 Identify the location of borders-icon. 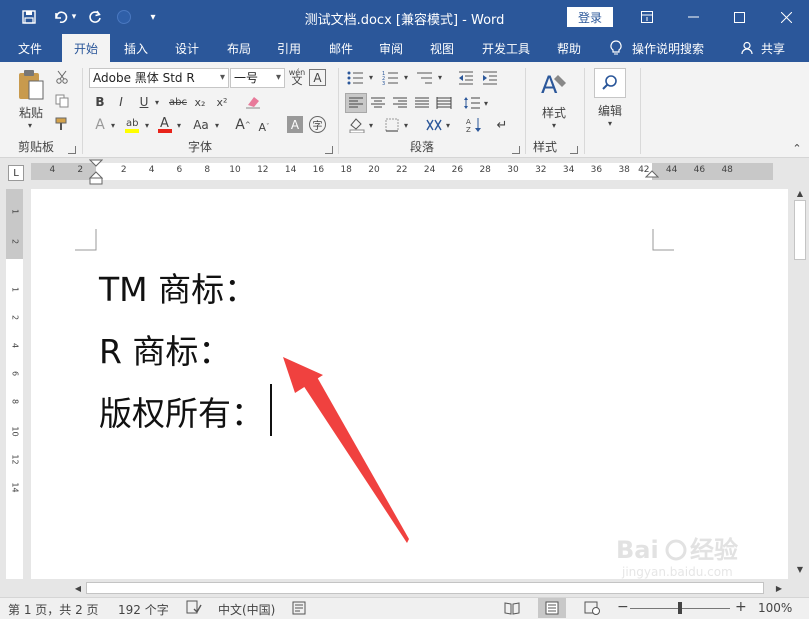
(392, 125).